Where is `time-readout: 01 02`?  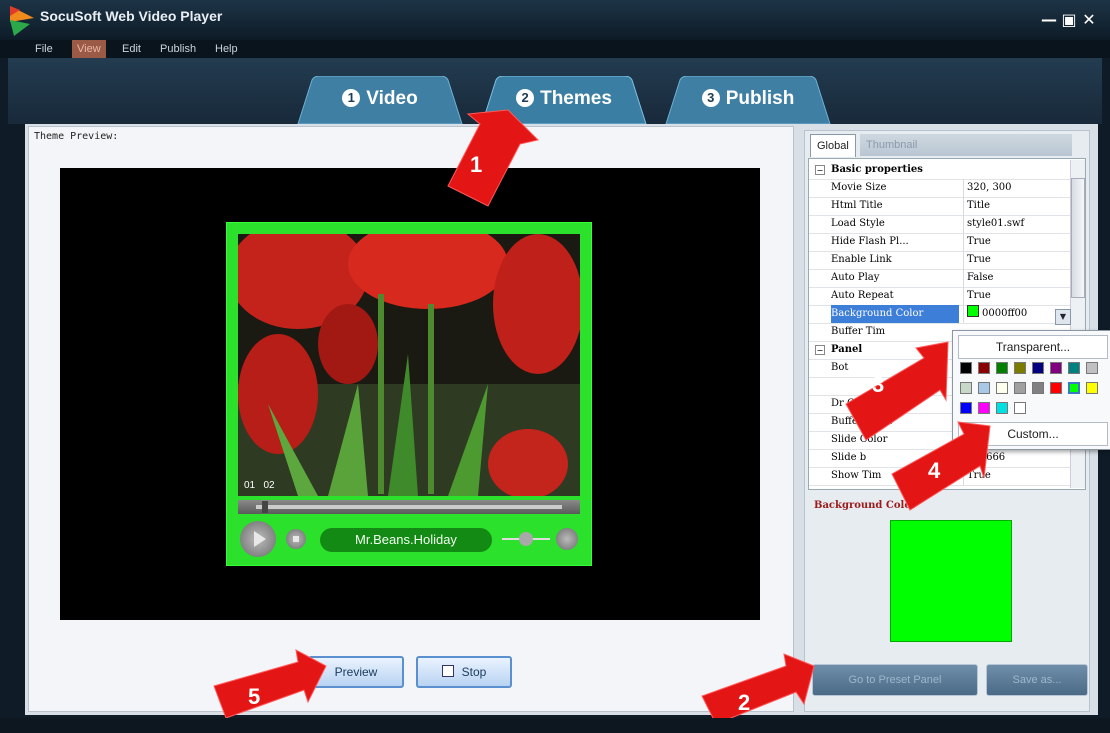
time-readout: 01 02 is located at coordinates (259, 485).